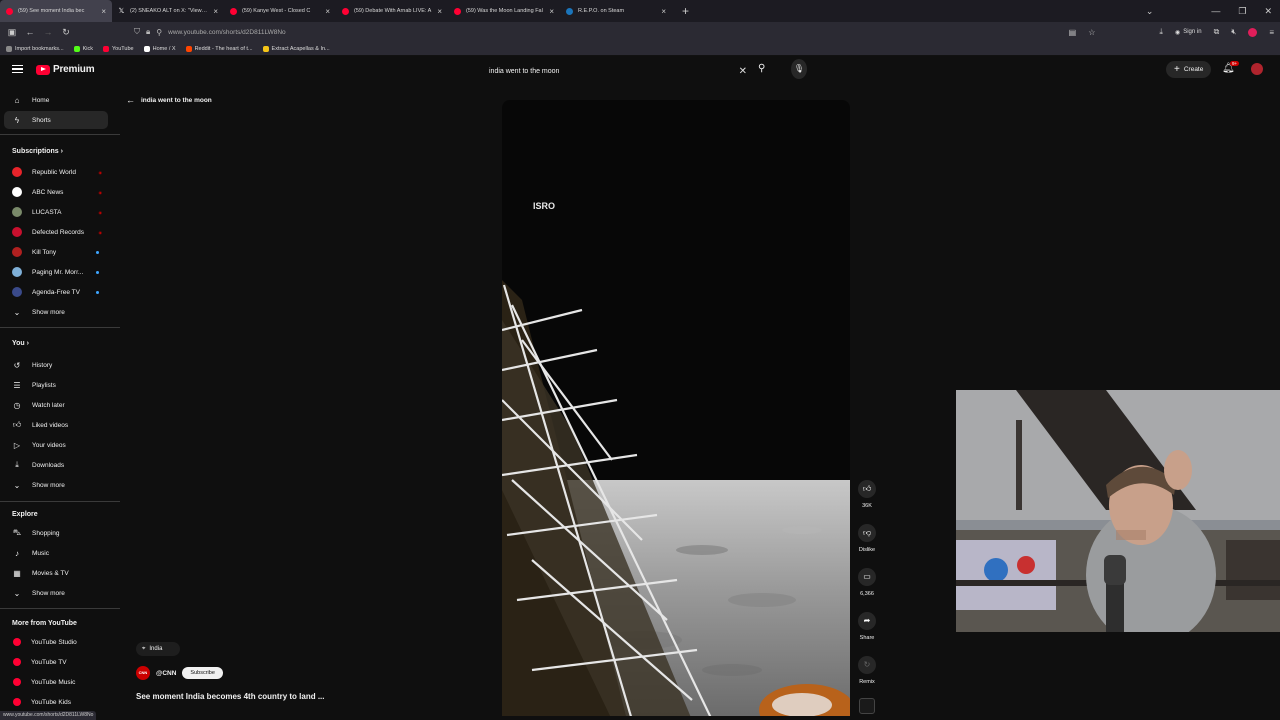  I want to click on sidebar-item-youtube-music: YouTube Music, so click(56, 682).